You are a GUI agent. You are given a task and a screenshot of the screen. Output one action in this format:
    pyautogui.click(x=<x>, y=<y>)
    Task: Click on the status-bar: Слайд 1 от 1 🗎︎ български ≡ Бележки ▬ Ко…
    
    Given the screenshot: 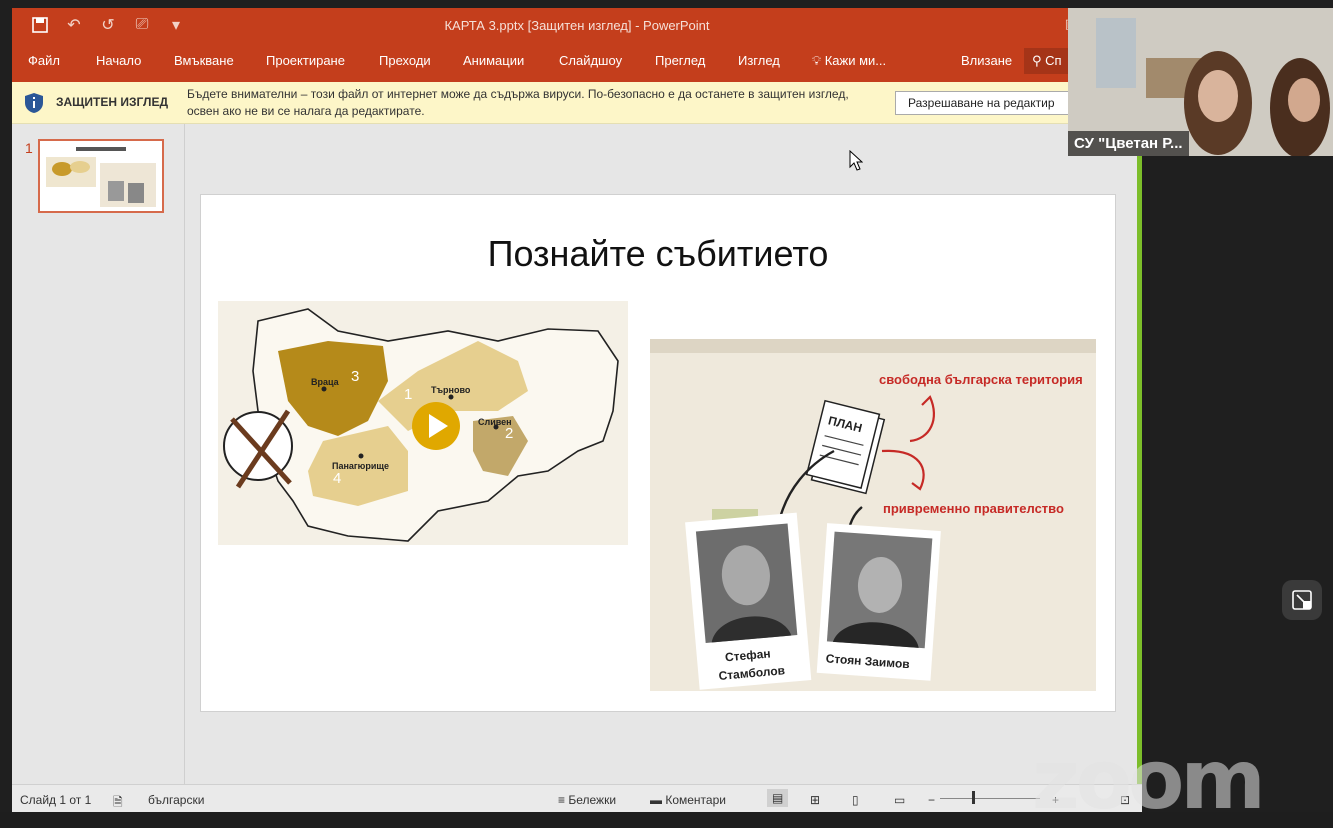 What is the action you would take?
    pyautogui.click(x=577, y=798)
    